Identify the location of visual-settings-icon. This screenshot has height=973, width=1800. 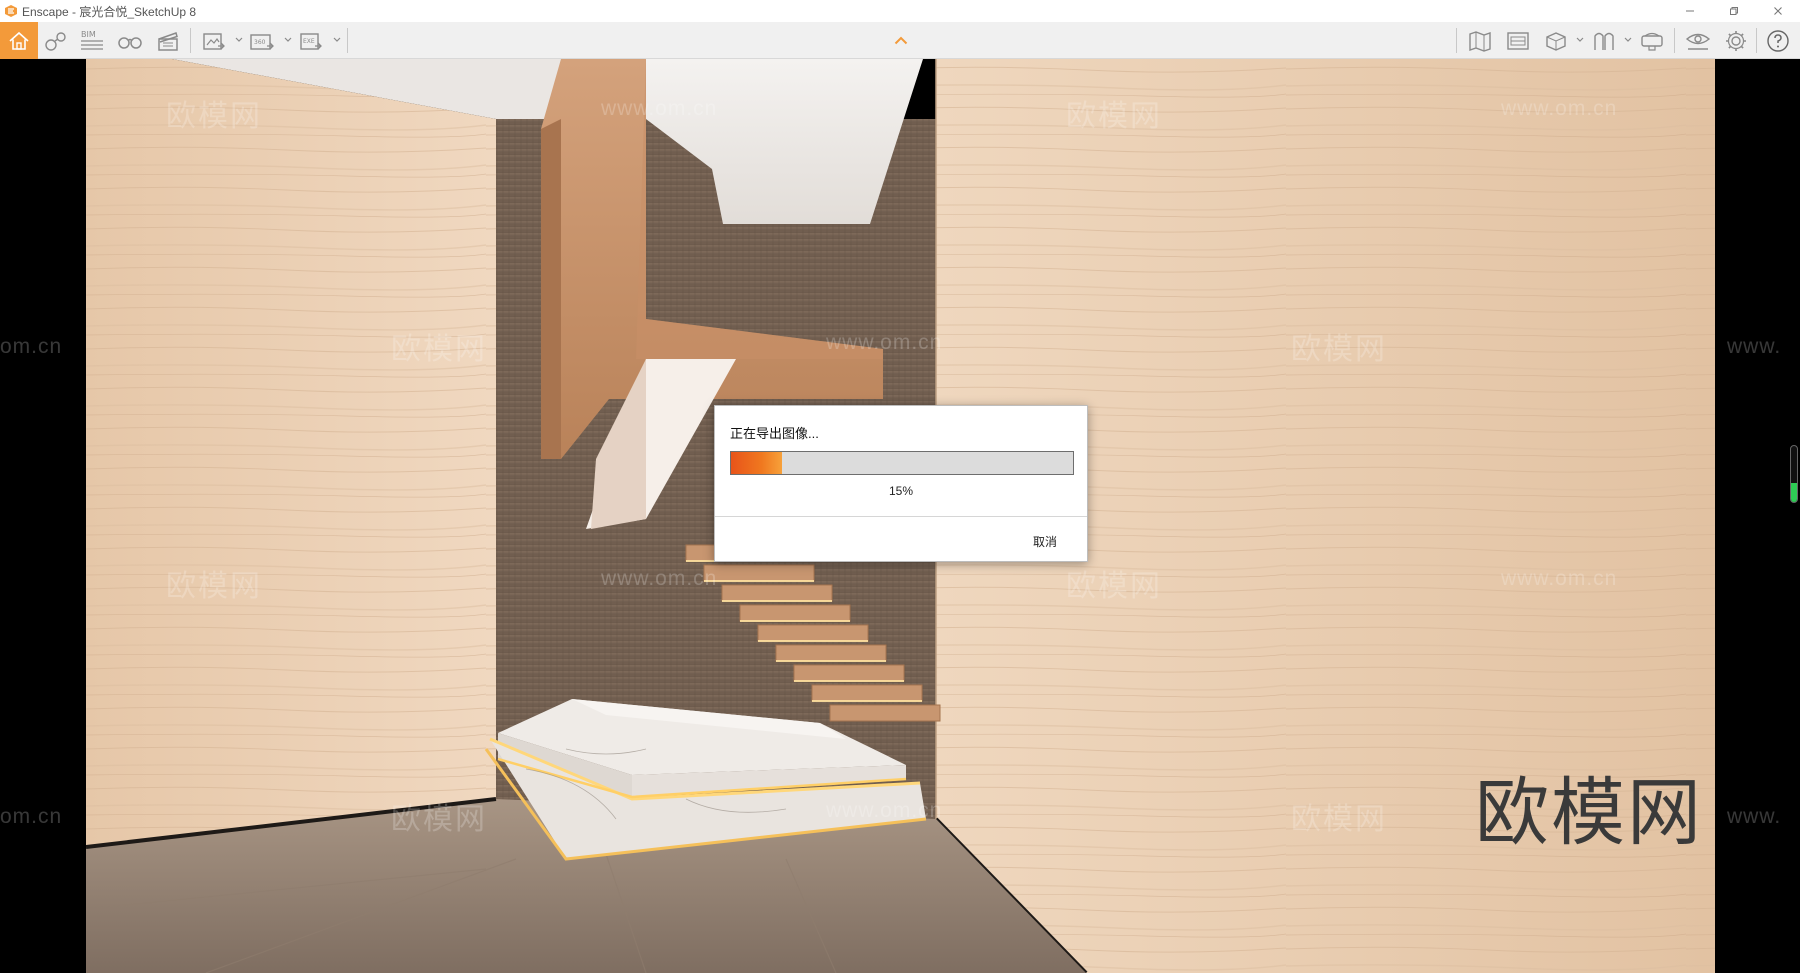
(1698, 41).